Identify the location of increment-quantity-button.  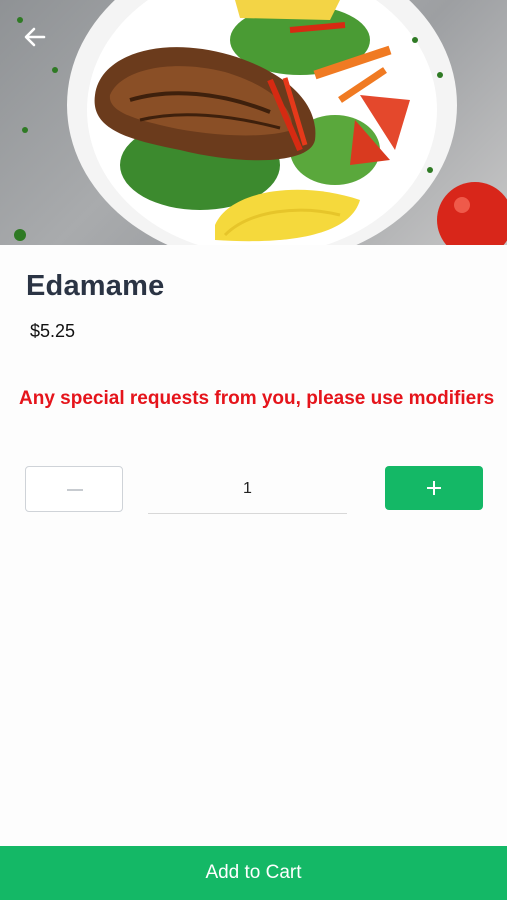
(434, 488).